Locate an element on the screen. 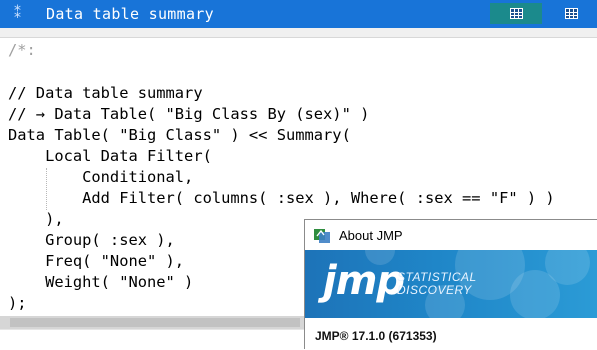  indent-guide is located at coordinates (46, 189).